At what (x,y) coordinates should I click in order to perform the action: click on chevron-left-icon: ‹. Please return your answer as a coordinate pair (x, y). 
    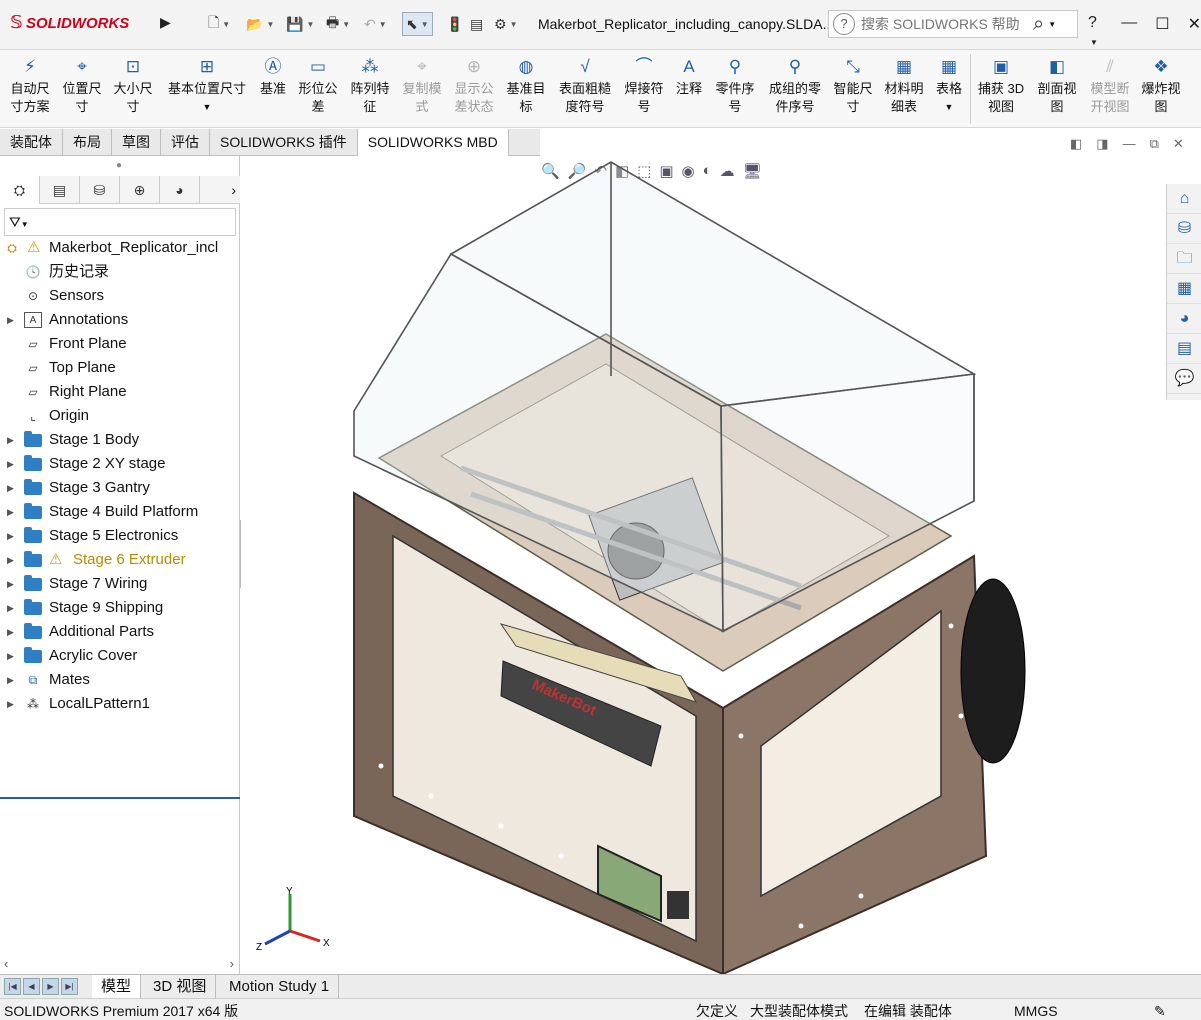
    Looking at the image, I should click on (6, 963).